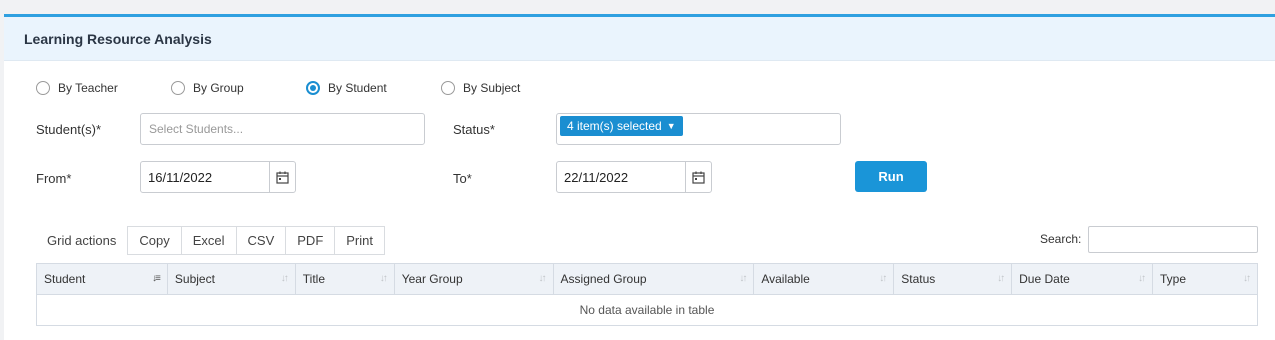  What do you see at coordinates (653, 279) in the screenshot?
I see `column-header-assigned-group: Assigned Group ↓↑` at bounding box center [653, 279].